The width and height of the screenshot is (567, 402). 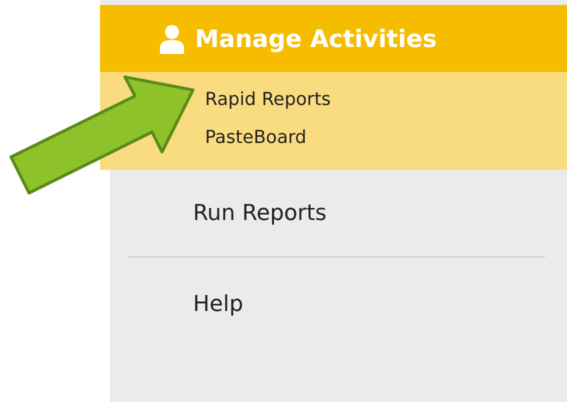 I want to click on menu-header-title: Manage Activities, so click(x=316, y=39).